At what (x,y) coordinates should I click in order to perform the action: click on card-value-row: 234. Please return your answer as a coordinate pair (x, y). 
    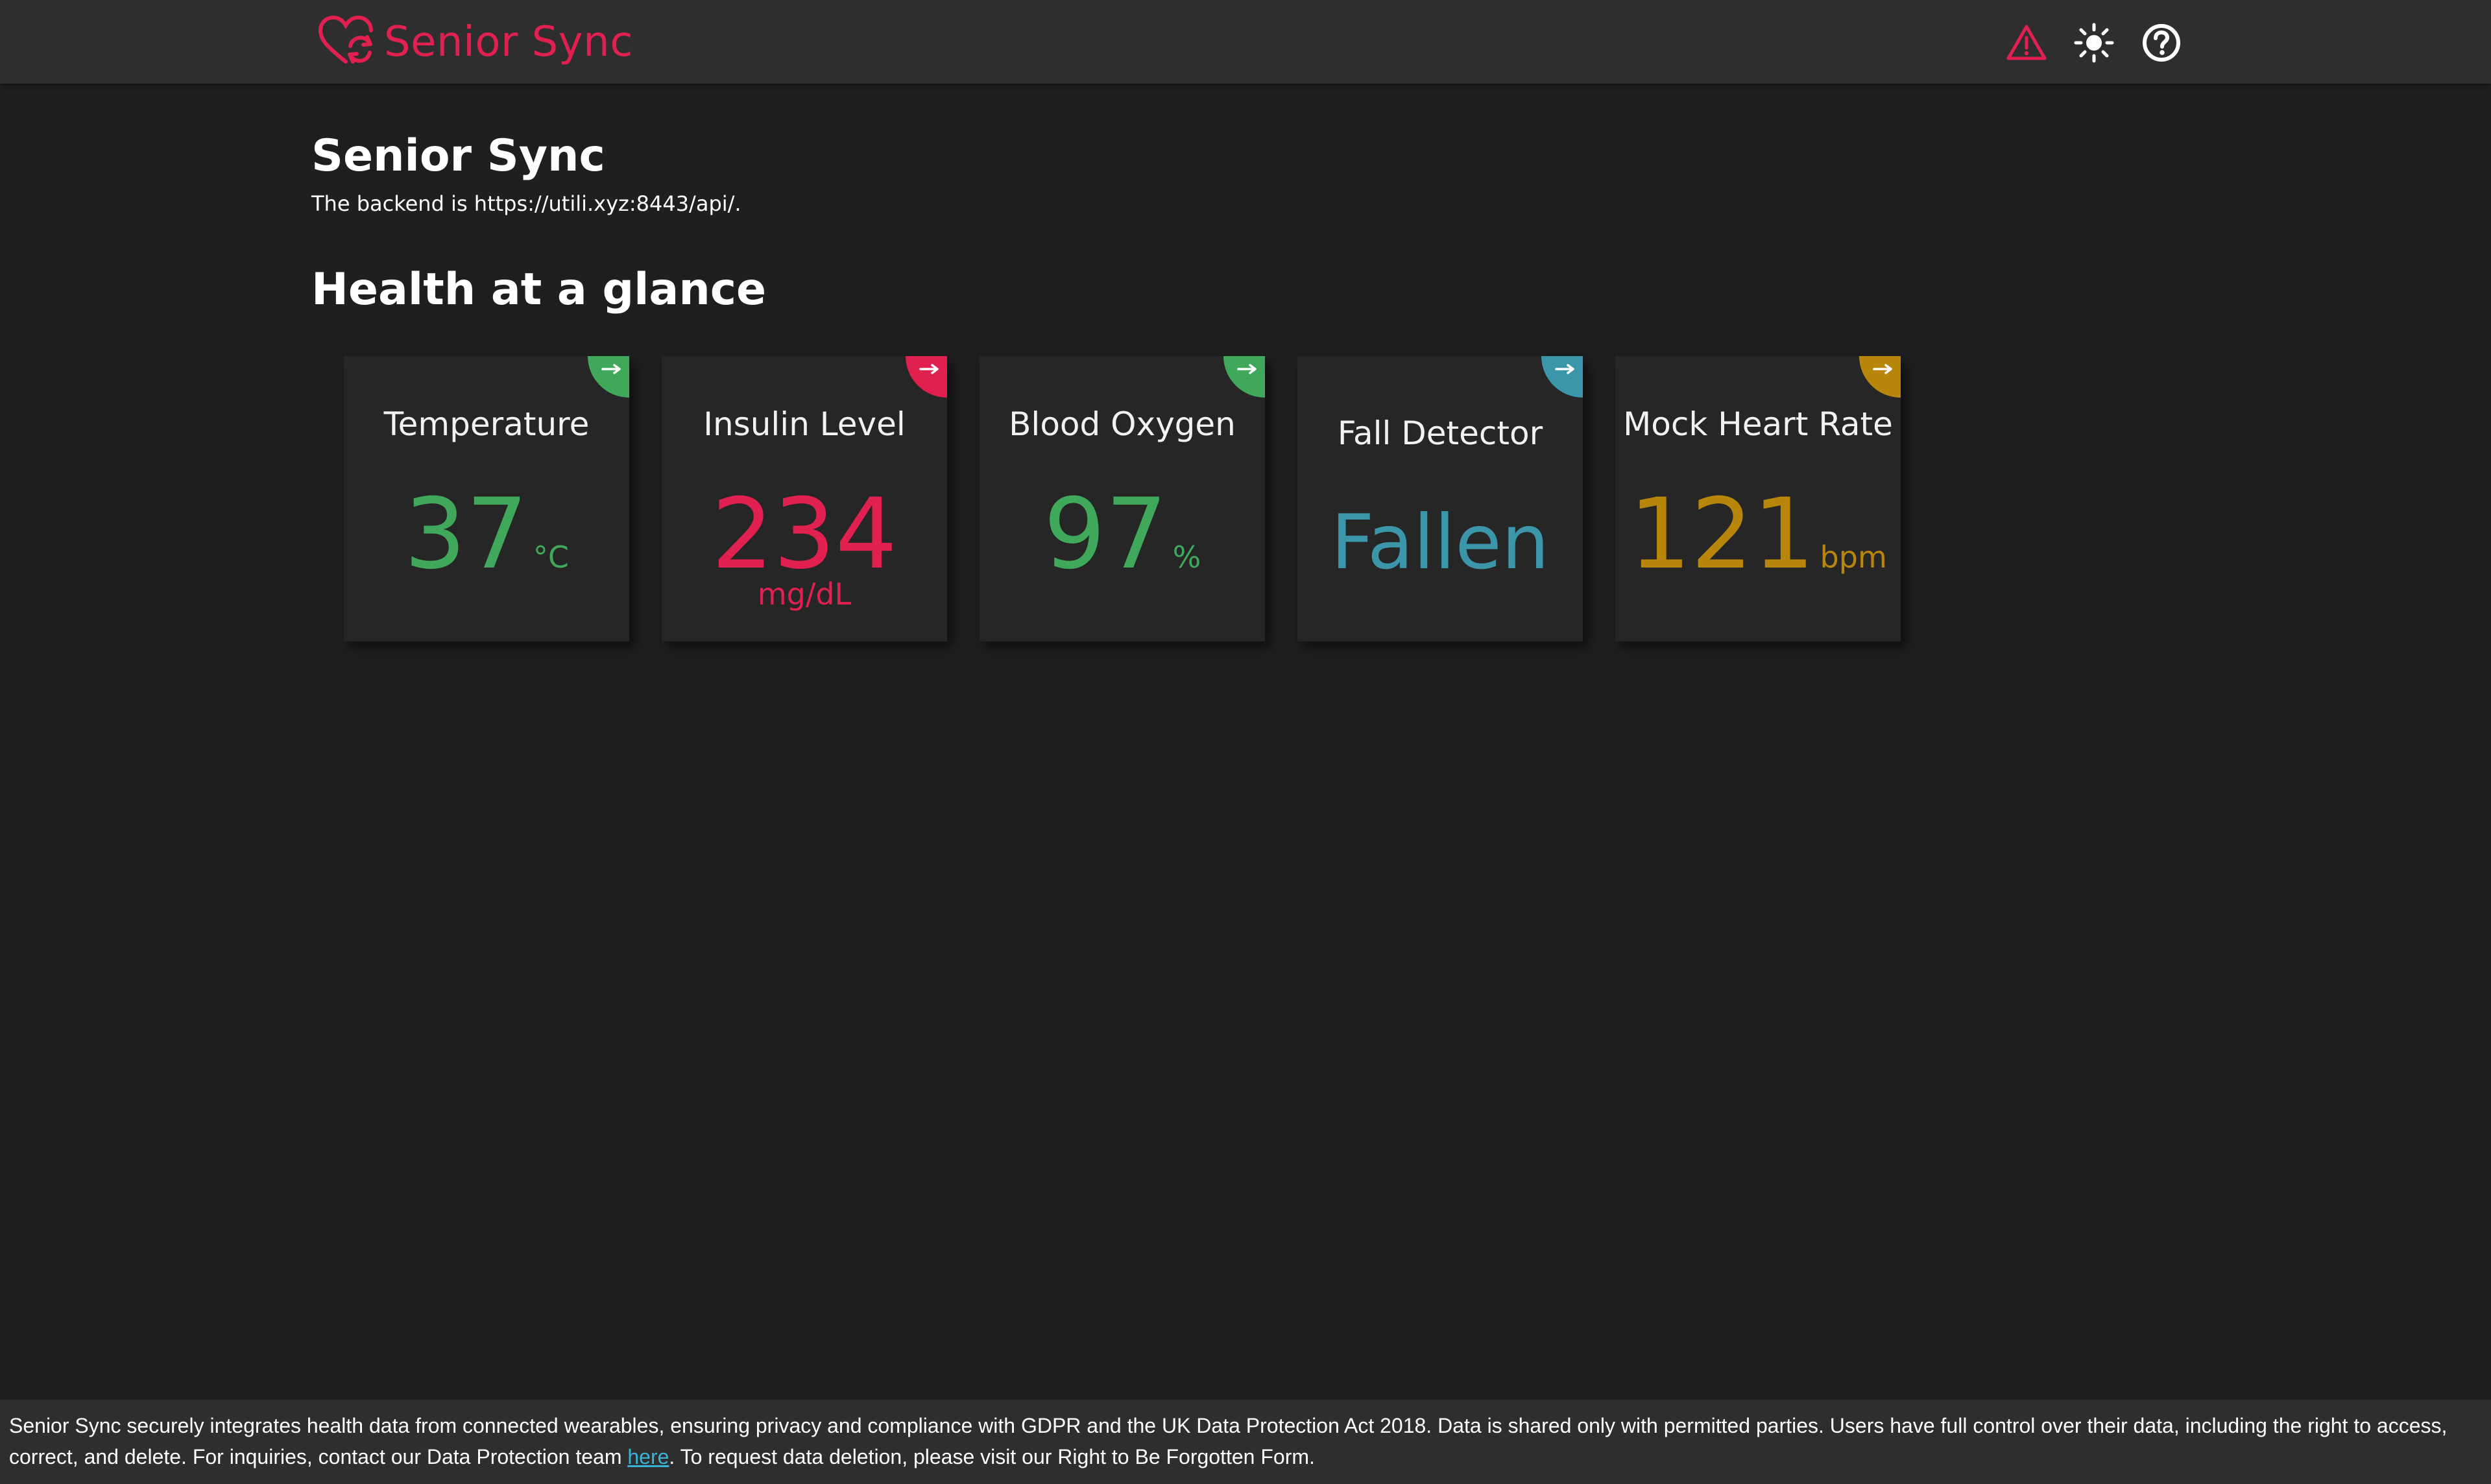
    Looking at the image, I should click on (804, 535).